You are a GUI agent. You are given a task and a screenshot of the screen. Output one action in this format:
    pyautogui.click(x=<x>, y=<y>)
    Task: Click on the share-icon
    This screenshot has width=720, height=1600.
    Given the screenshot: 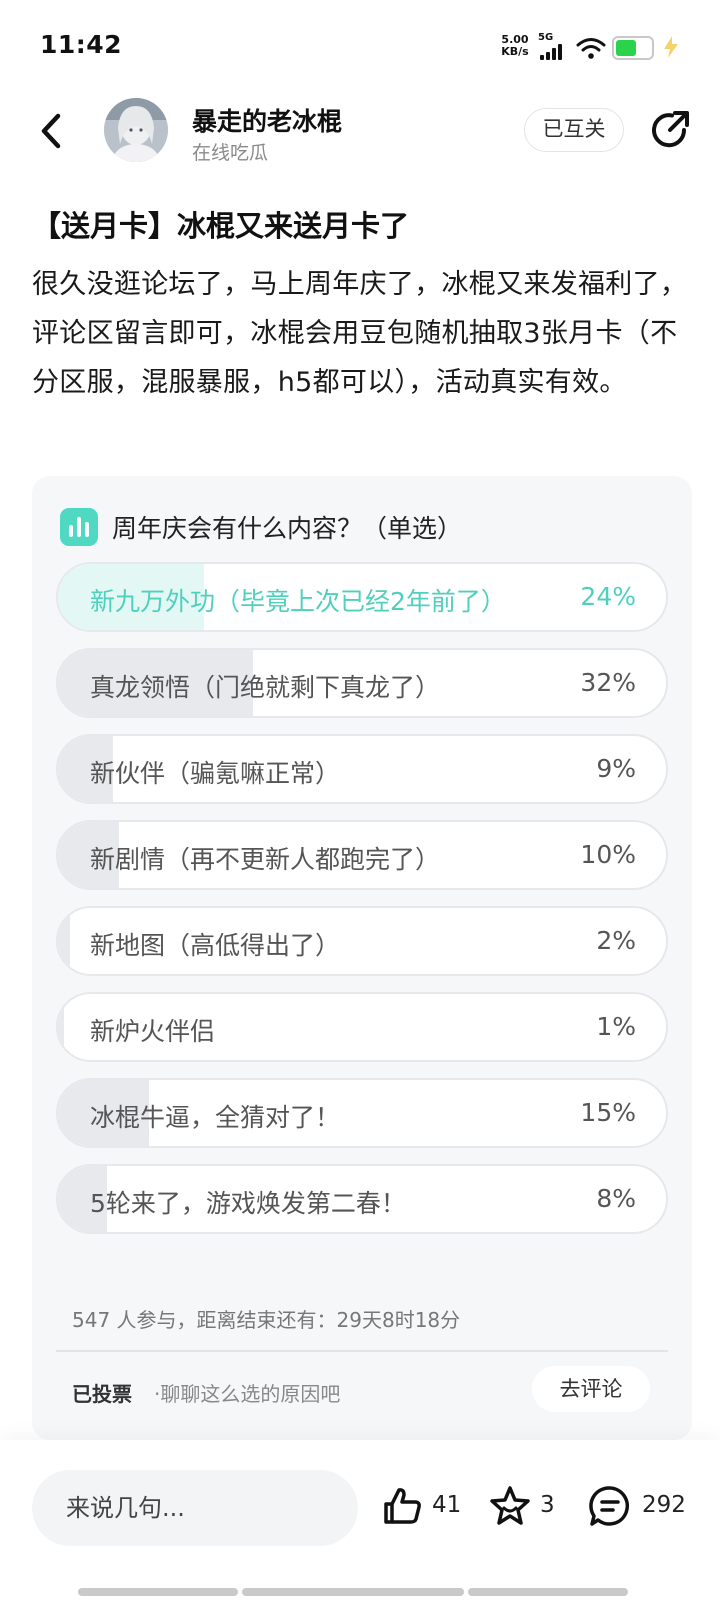 What is the action you would take?
    pyautogui.click(x=670, y=130)
    